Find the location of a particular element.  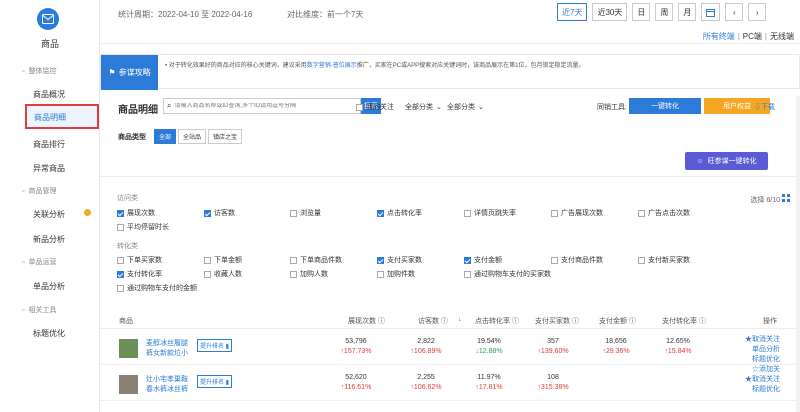

th-impressions: 展现次数 ⓘ is located at coordinates (366, 321).